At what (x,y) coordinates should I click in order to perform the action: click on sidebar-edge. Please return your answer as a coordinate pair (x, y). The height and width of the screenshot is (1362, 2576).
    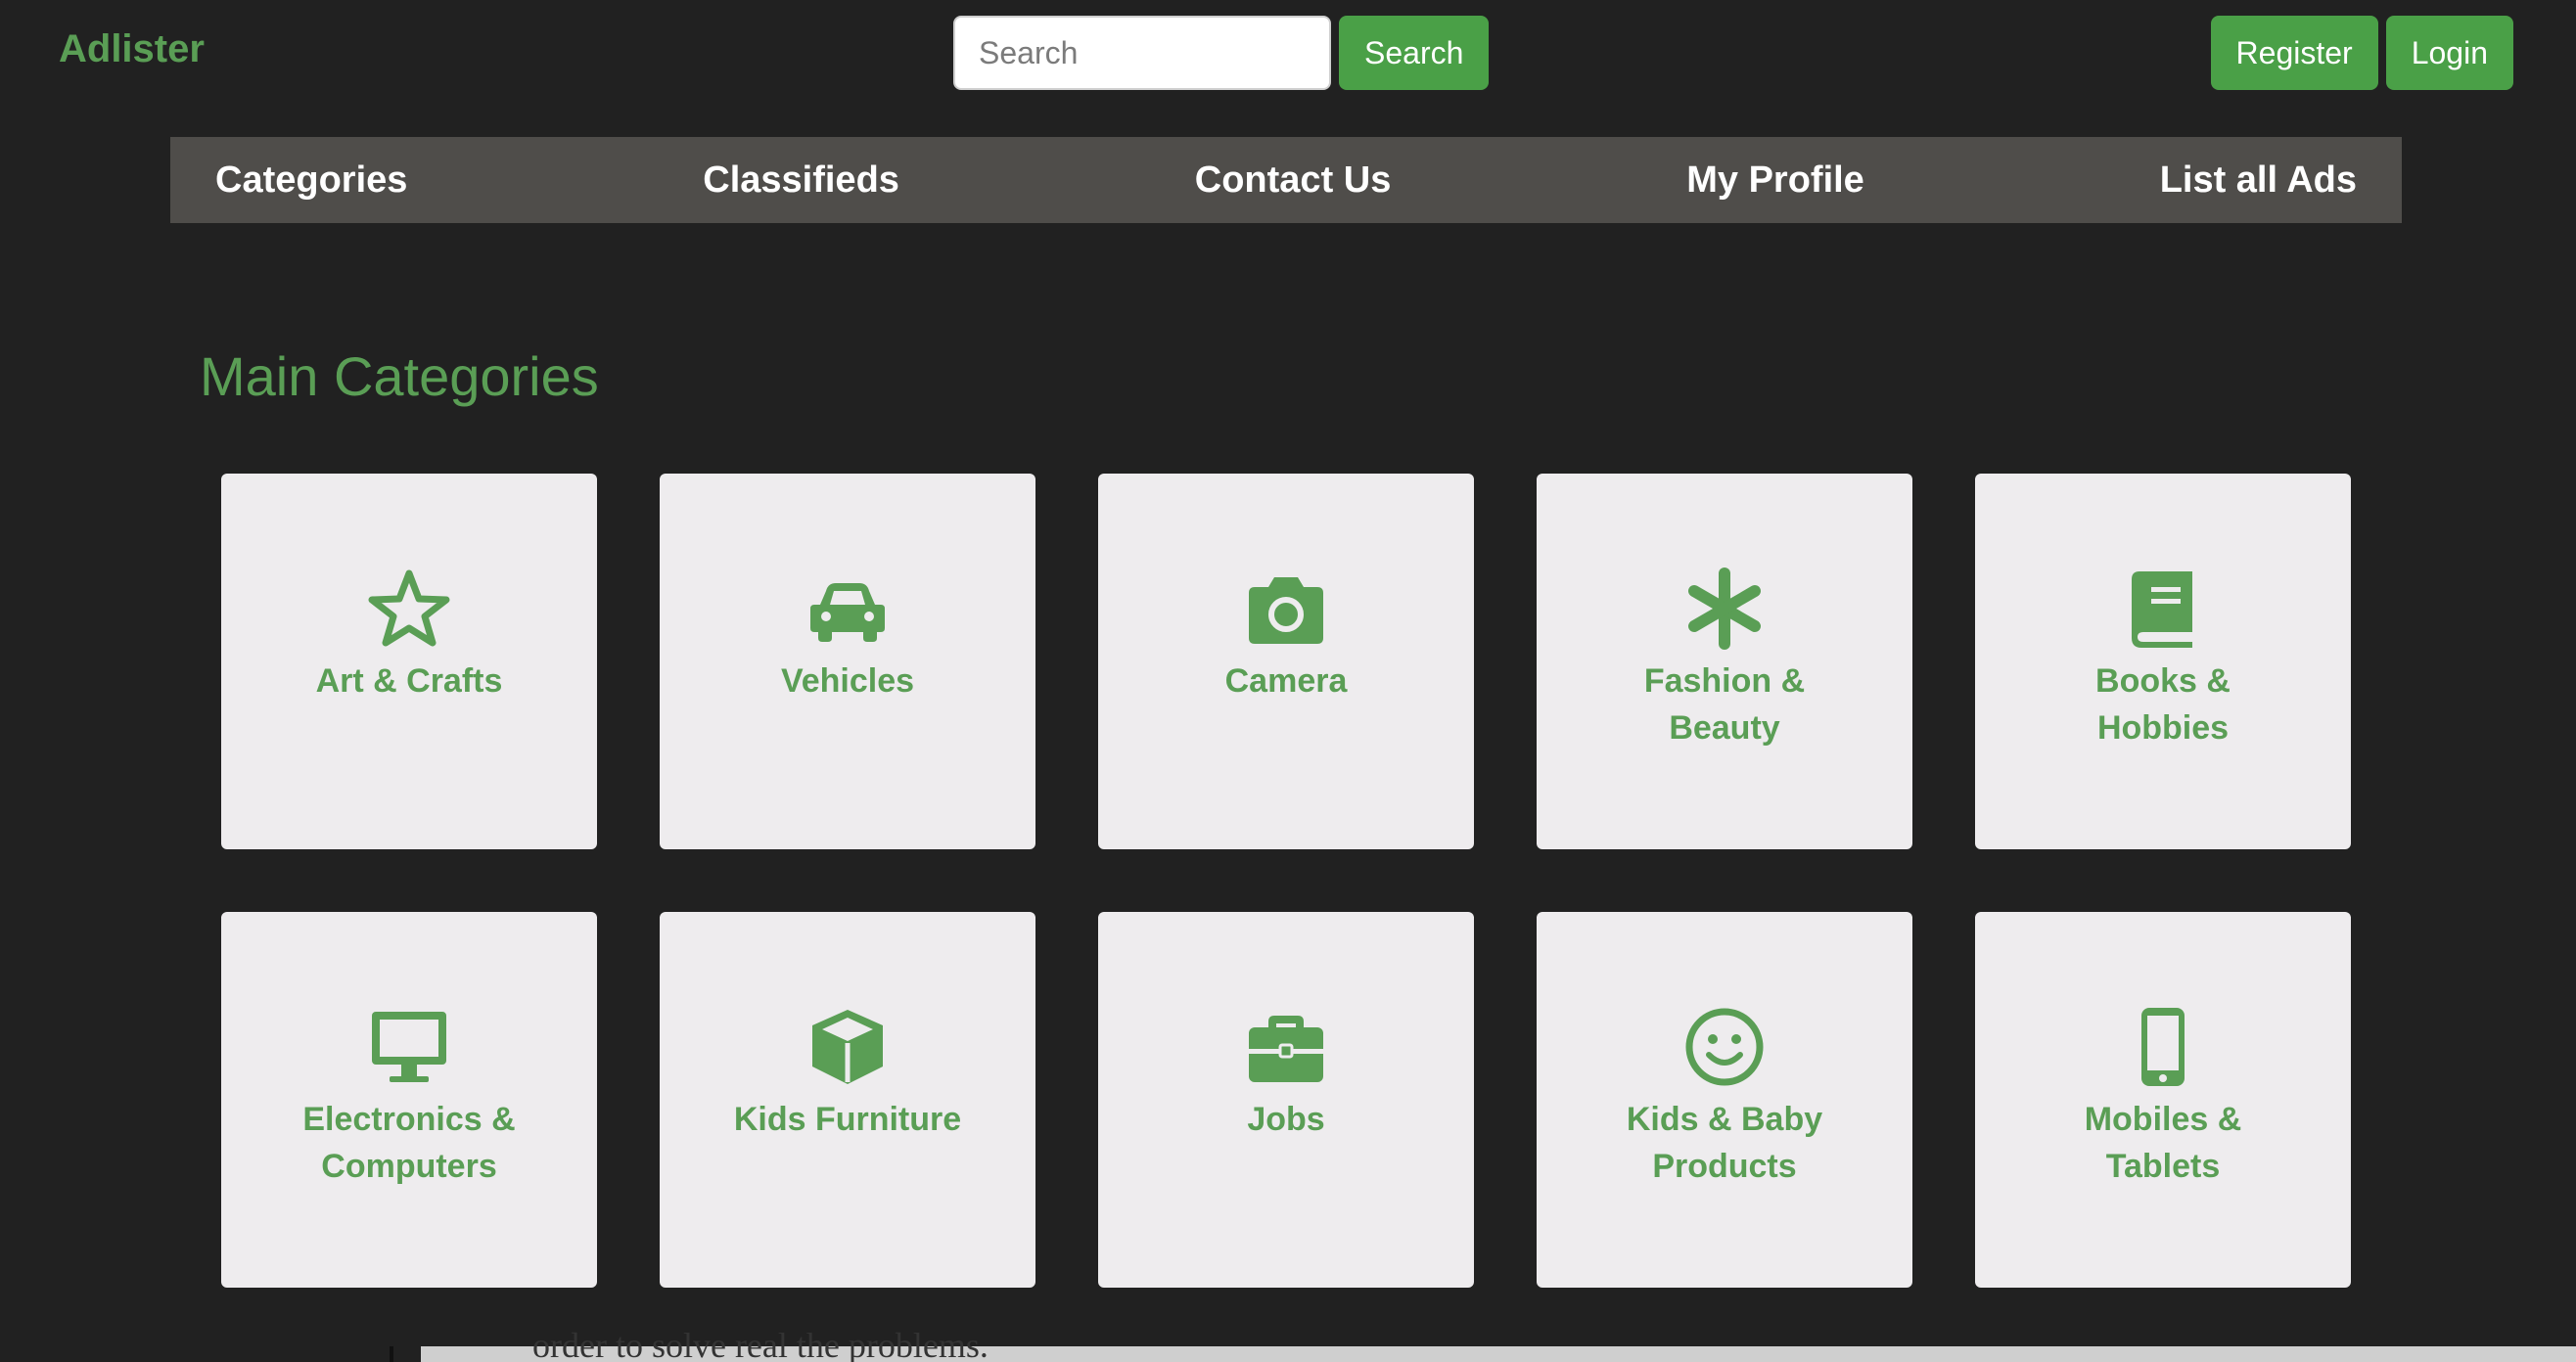
    Looking at the image, I should click on (392, 1354).